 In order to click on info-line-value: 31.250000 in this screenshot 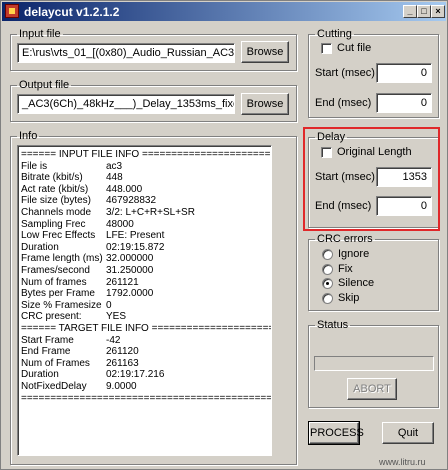, I will do `click(130, 270)`.